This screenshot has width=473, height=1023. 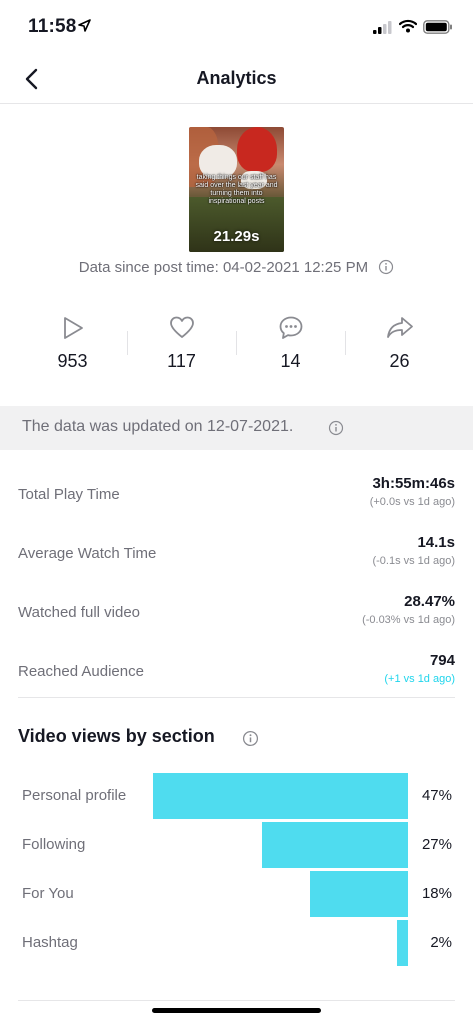 I want to click on stat-plays: 953, so click(x=72, y=345).